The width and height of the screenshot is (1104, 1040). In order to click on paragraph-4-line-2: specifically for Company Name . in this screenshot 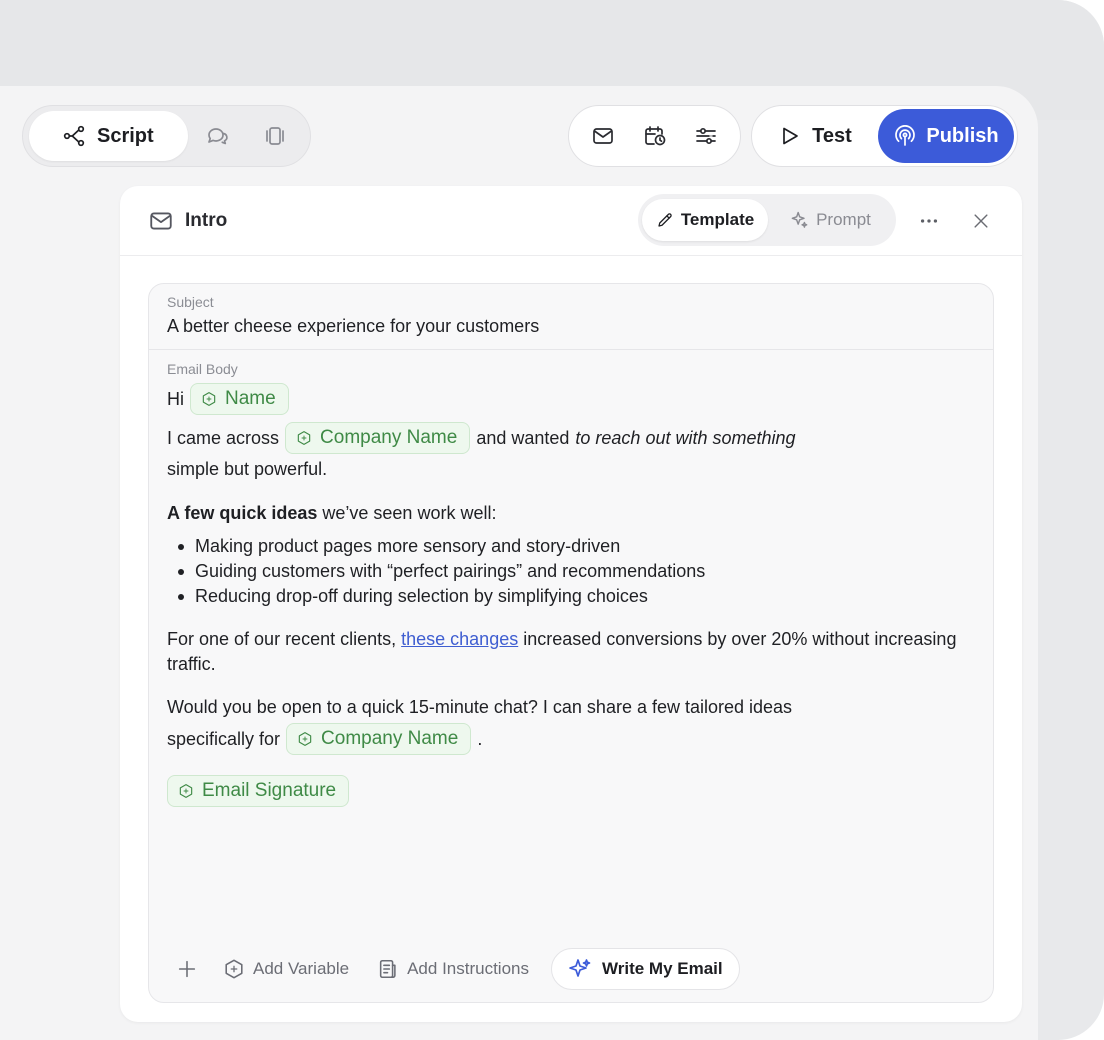, I will do `click(571, 739)`.